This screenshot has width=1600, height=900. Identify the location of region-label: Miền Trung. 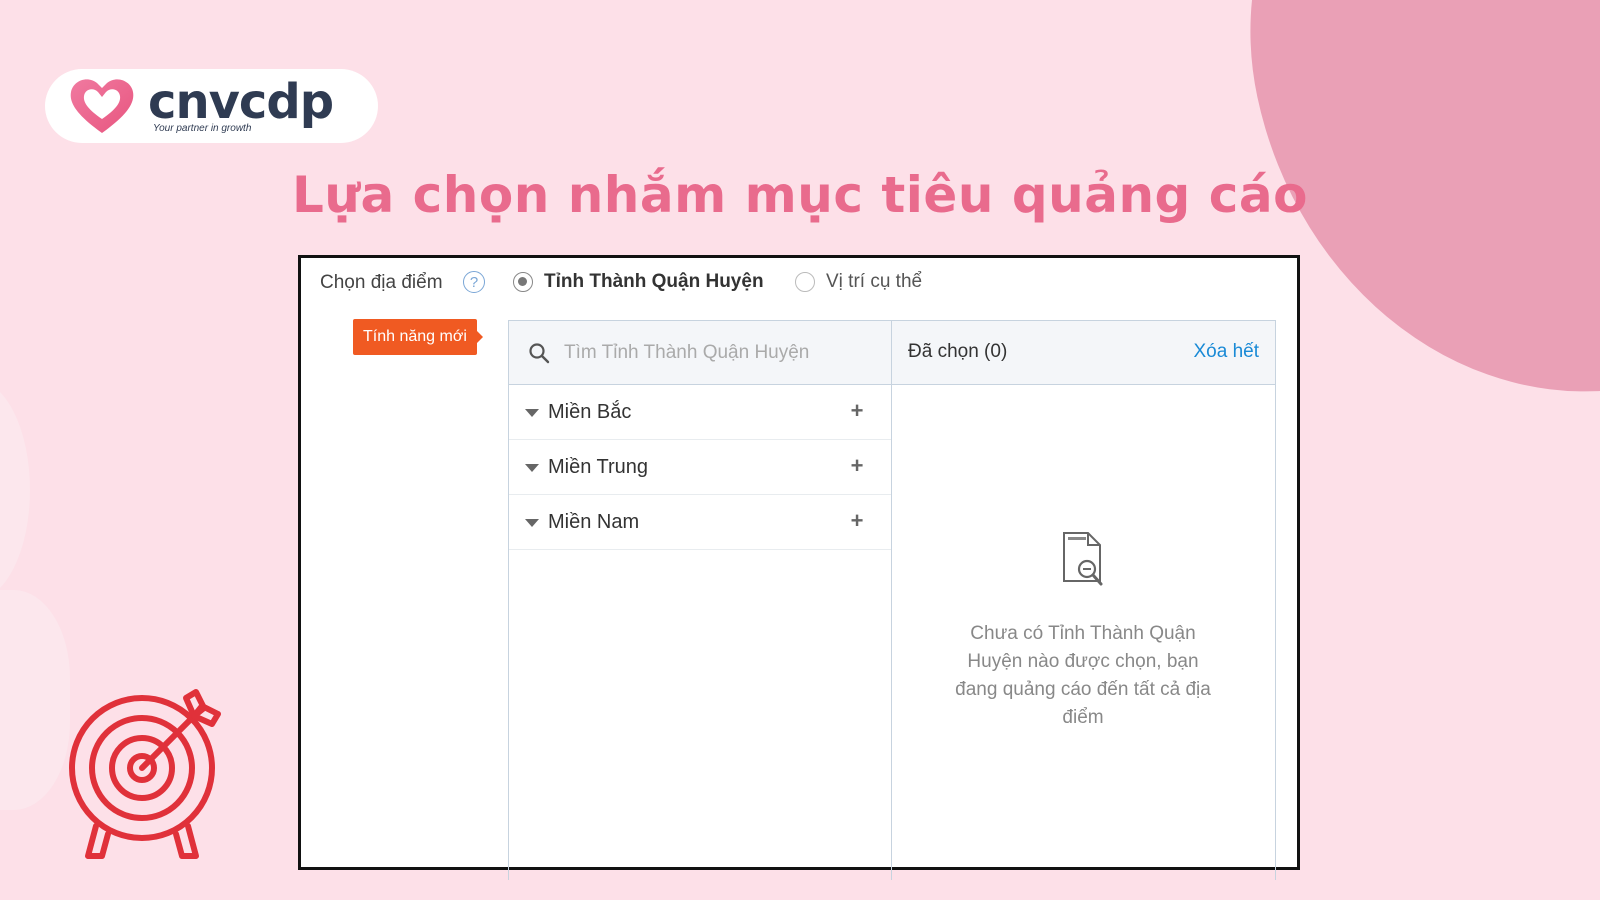
(598, 467).